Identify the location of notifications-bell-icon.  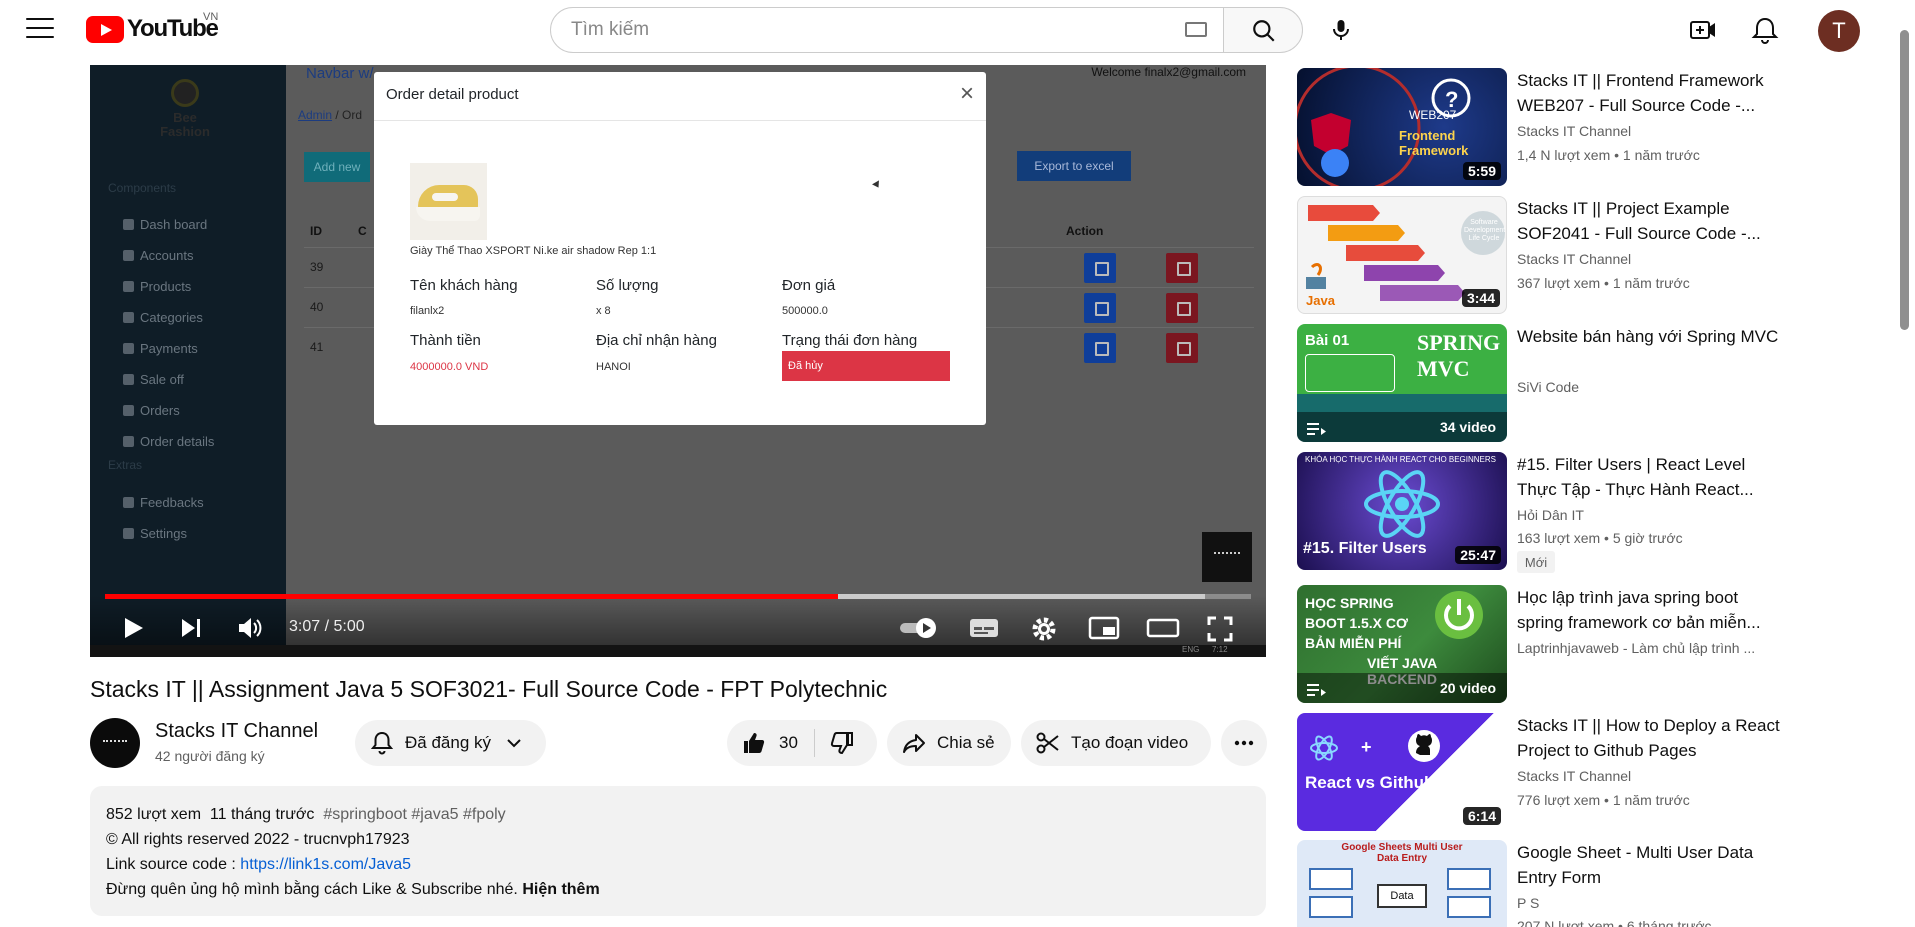
(1765, 30).